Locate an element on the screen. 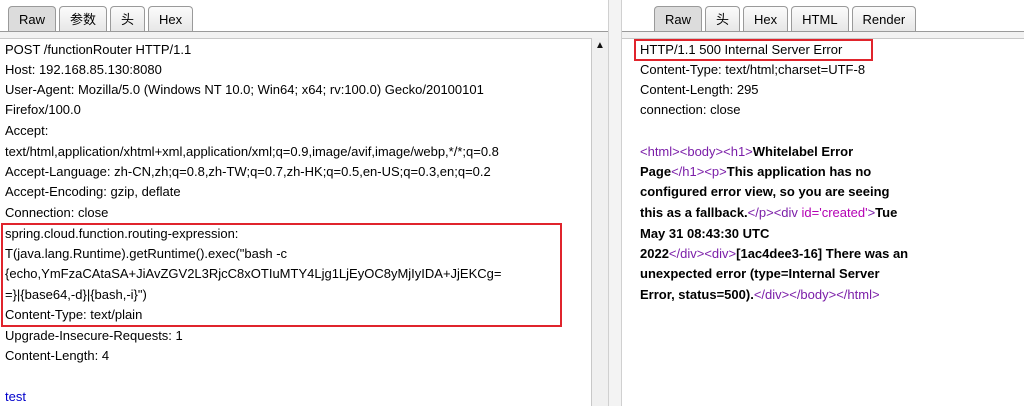 The image size is (1024, 406). response-tab-raw: Raw is located at coordinates (678, 19).